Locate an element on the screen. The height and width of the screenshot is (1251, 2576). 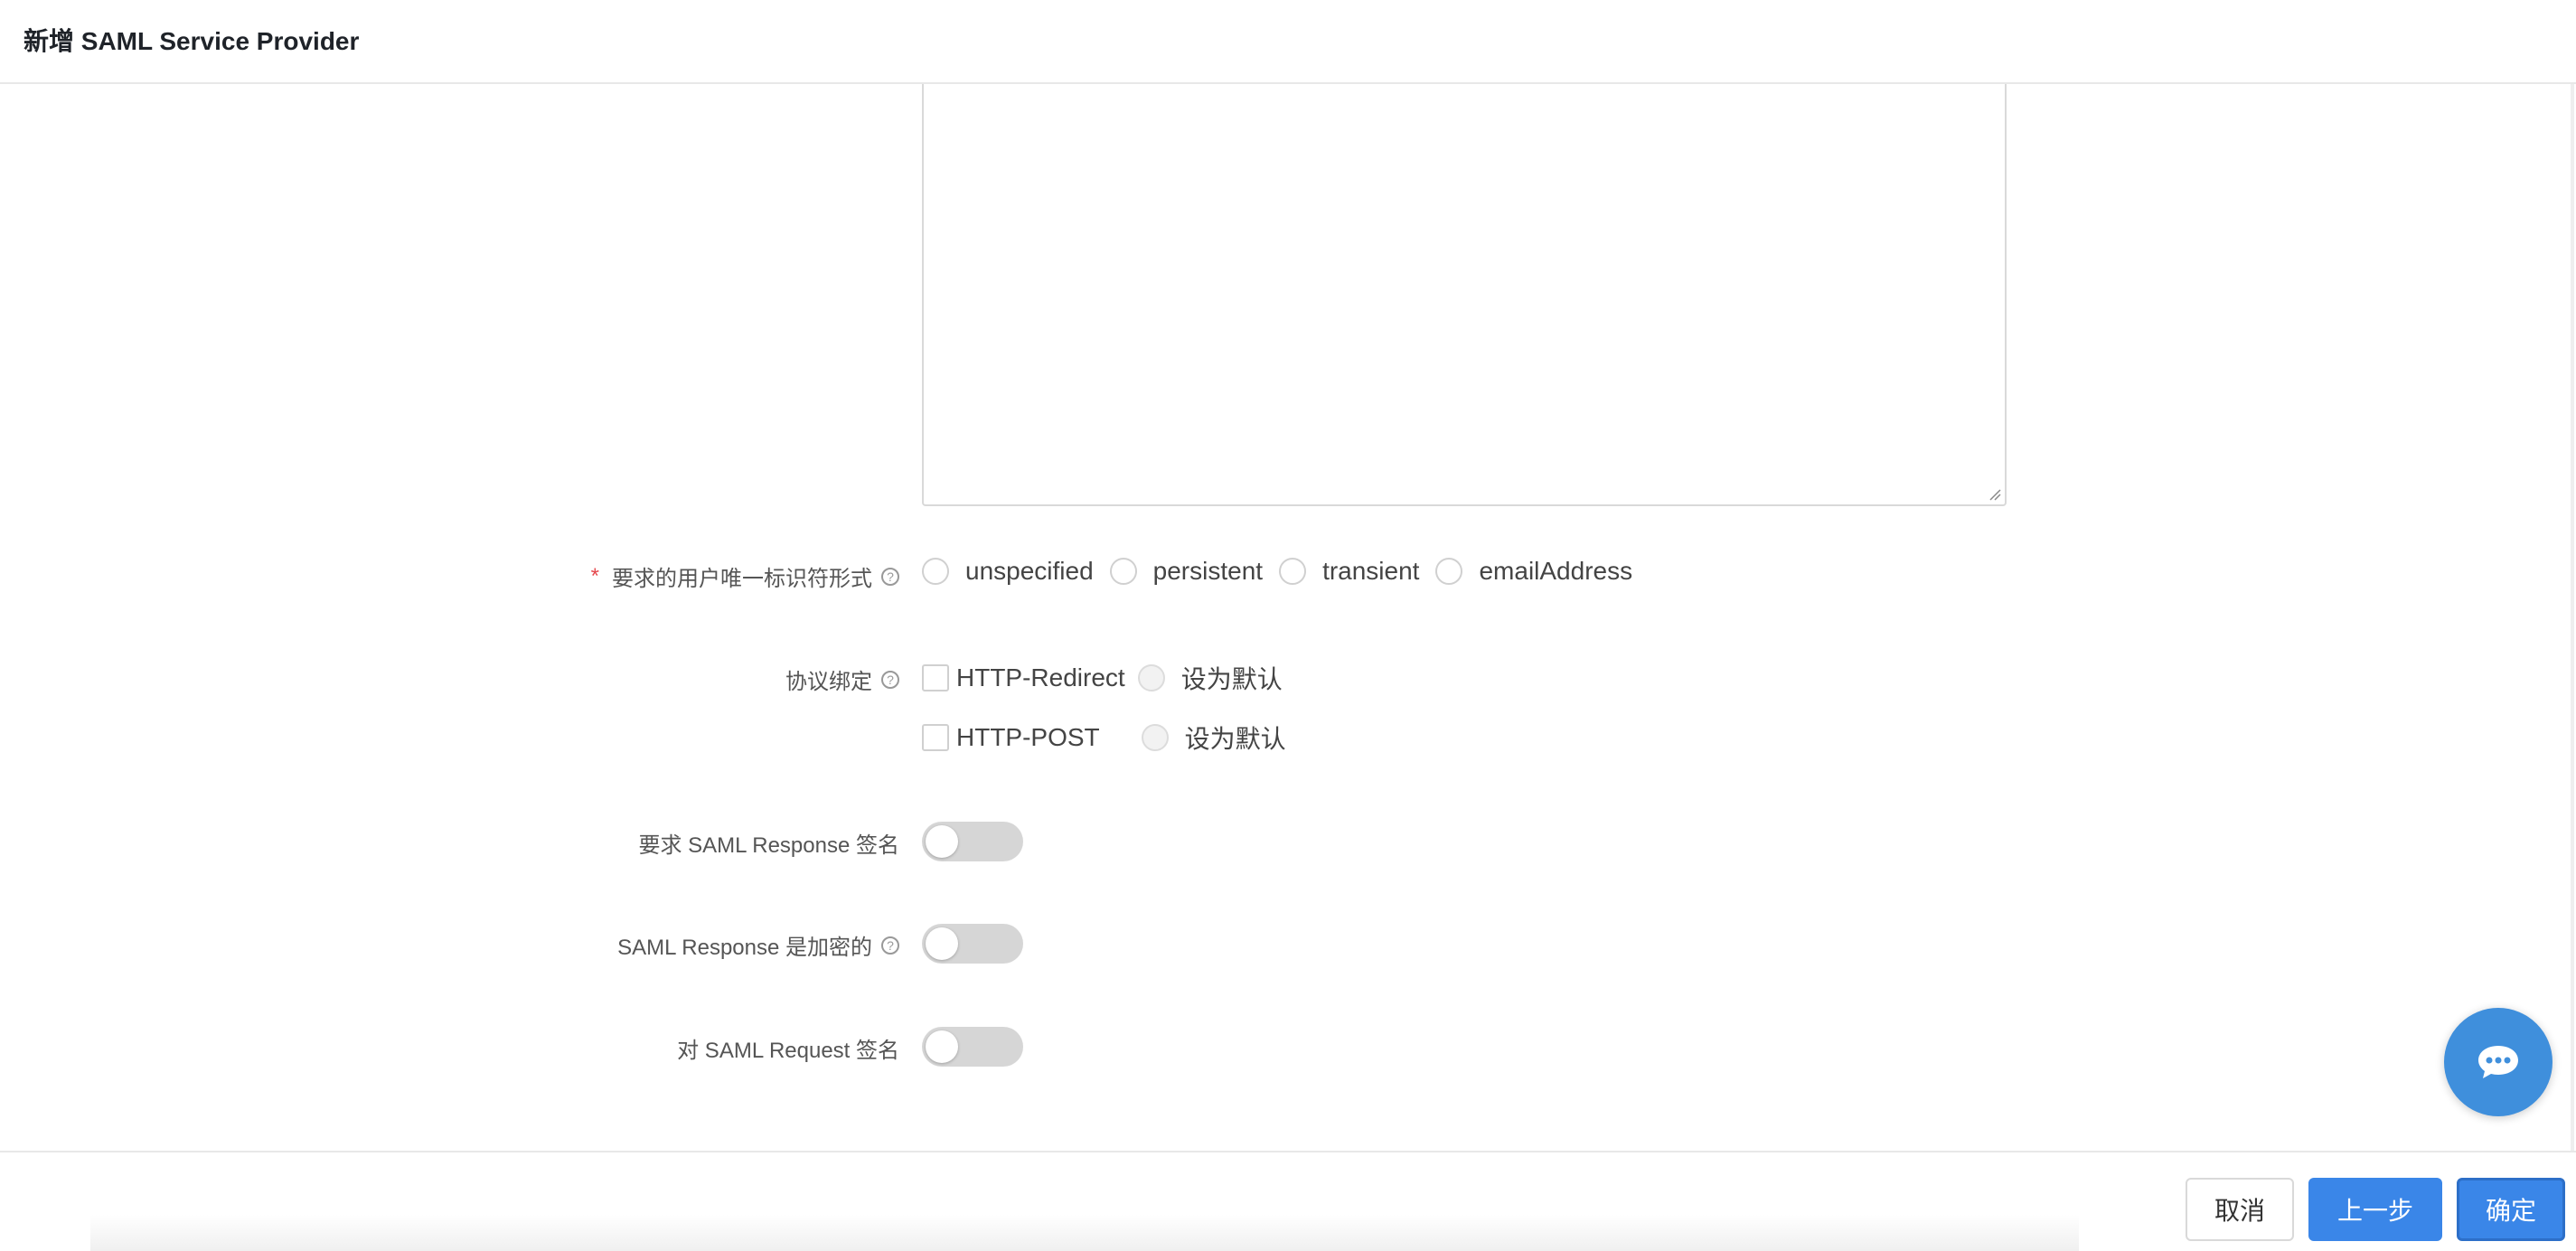
radio-persistent: persistent is located at coordinates (1187, 572).